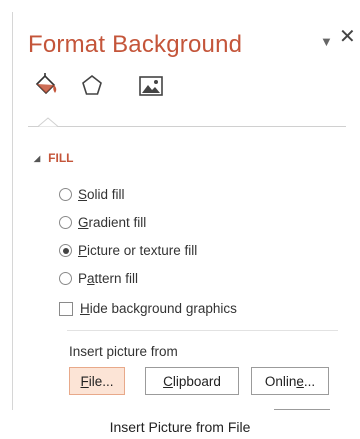  Describe the element at coordinates (192, 381) in the screenshot. I see `clipboard-button: Clipboard` at that location.